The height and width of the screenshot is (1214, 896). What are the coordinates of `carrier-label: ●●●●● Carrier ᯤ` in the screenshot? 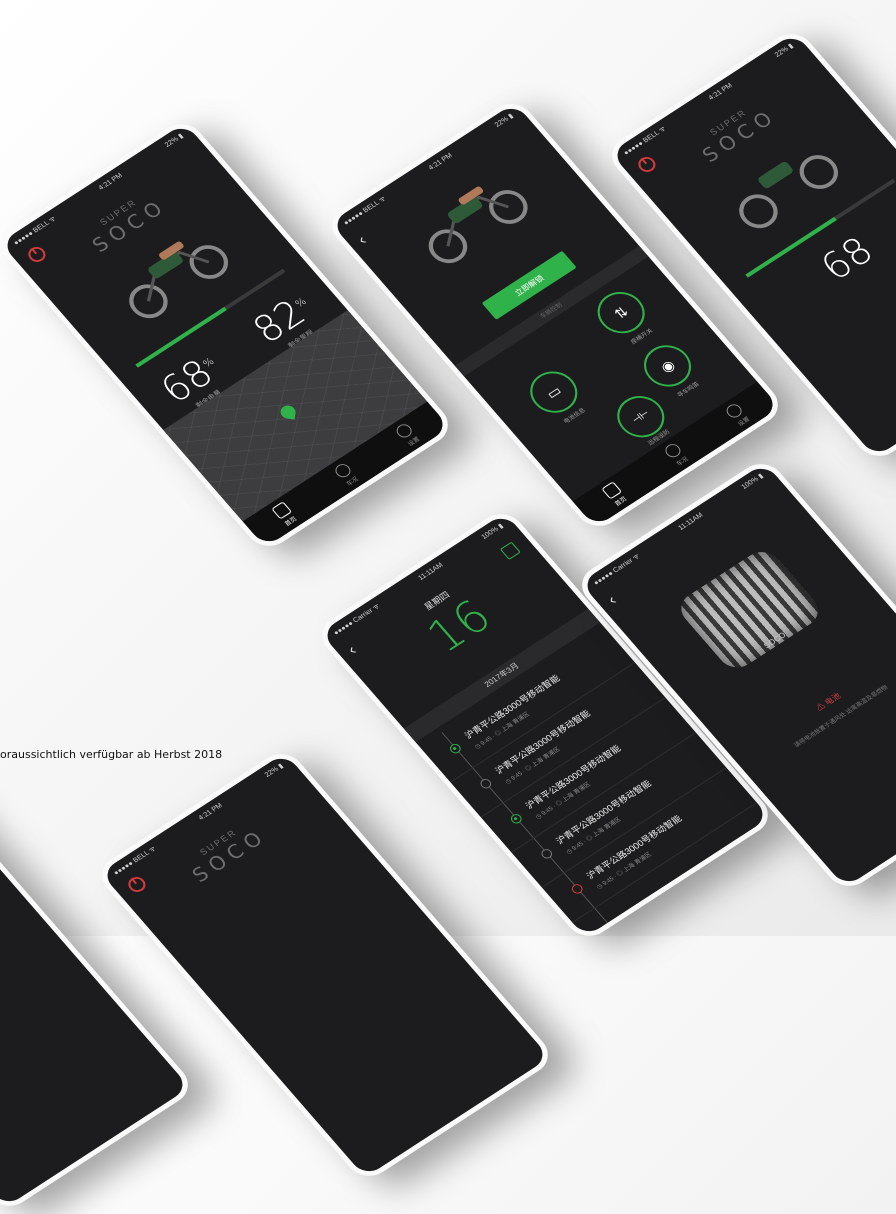 It's located at (617, 569).